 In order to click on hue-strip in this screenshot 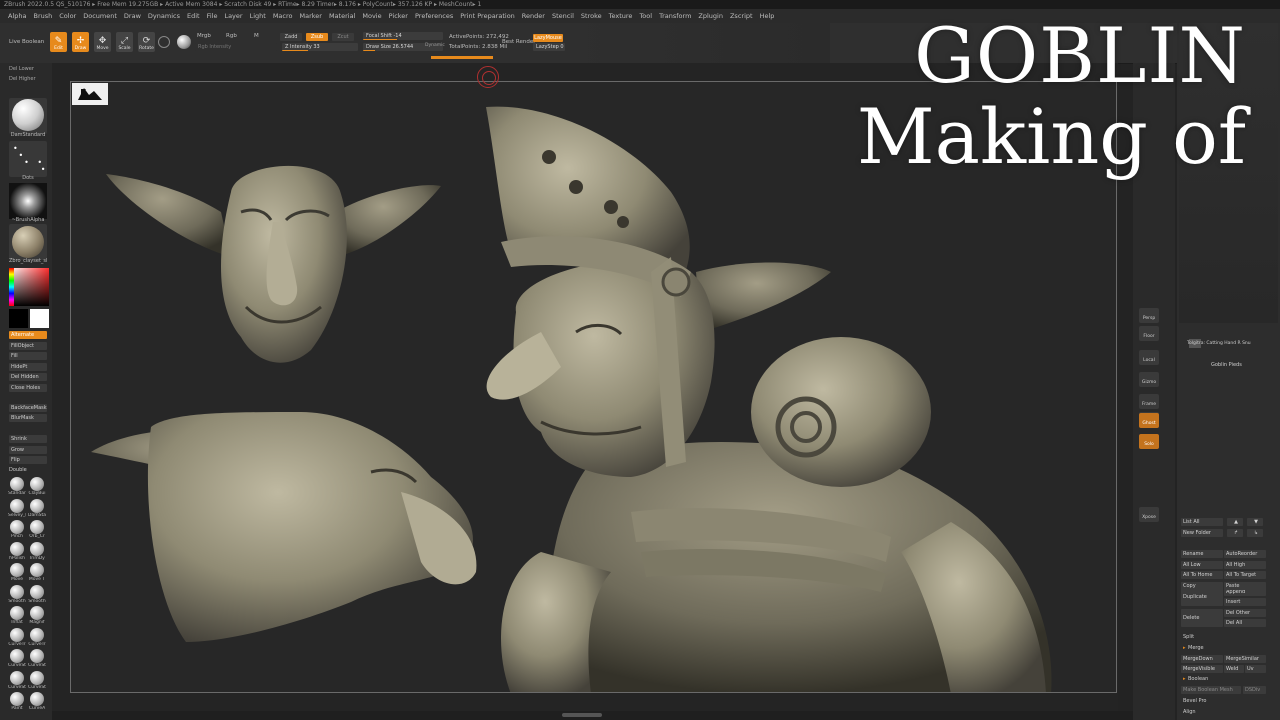, I will do `click(11, 287)`.